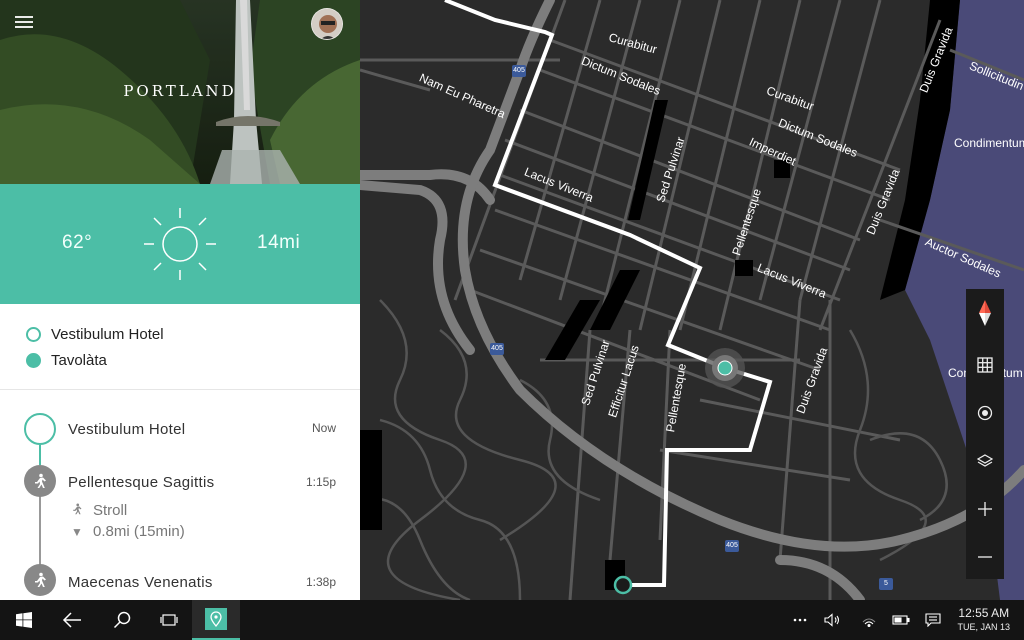 This screenshot has height=640, width=1024. Describe the element at coordinates (984, 613) in the screenshot. I see `clock-time: 12:55 AM` at that location.